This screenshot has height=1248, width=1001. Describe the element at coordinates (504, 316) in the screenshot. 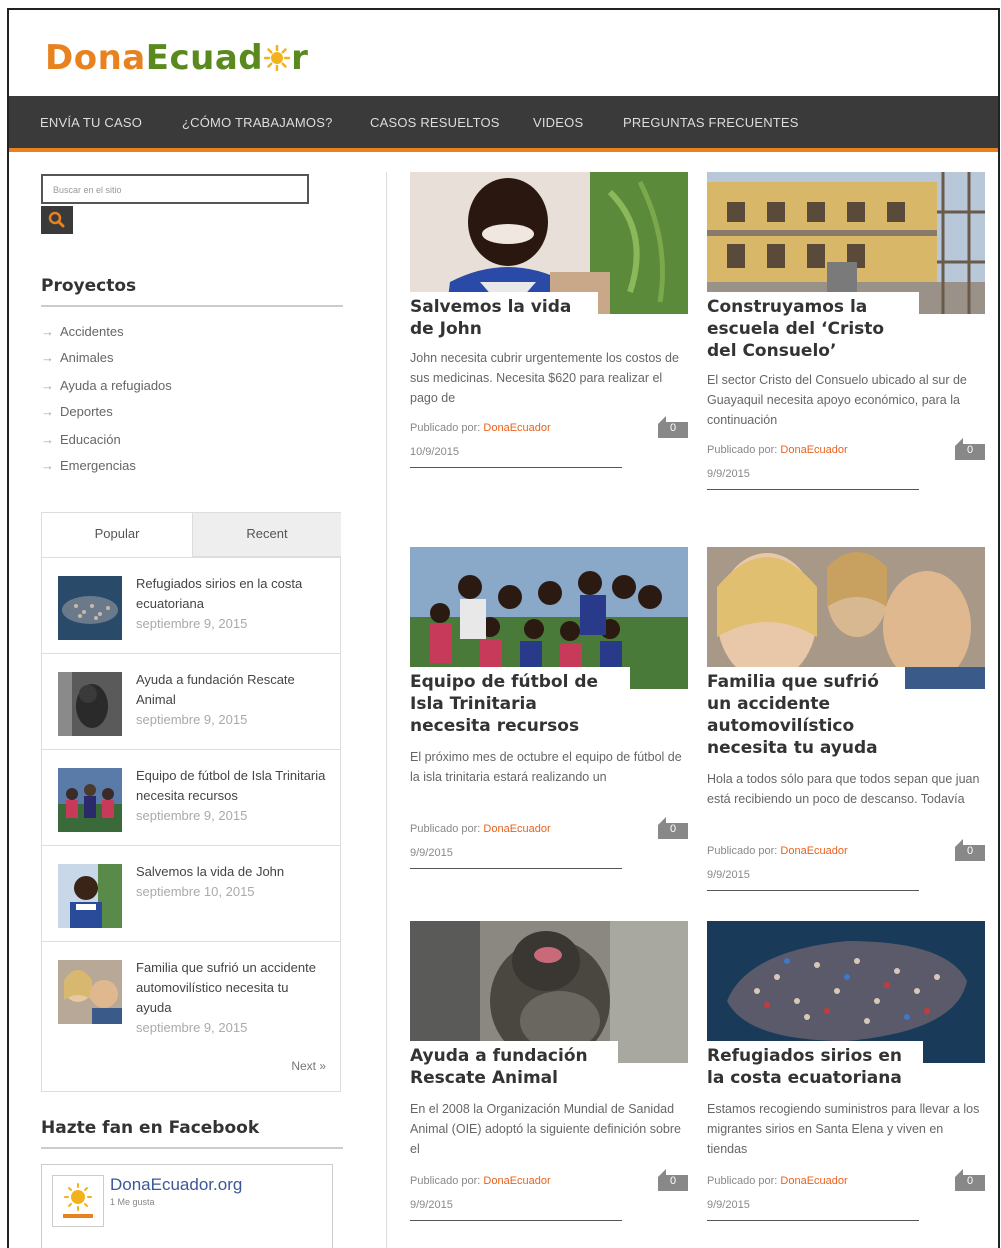

I see `post-title: Salvemos la vida de John` at that location.